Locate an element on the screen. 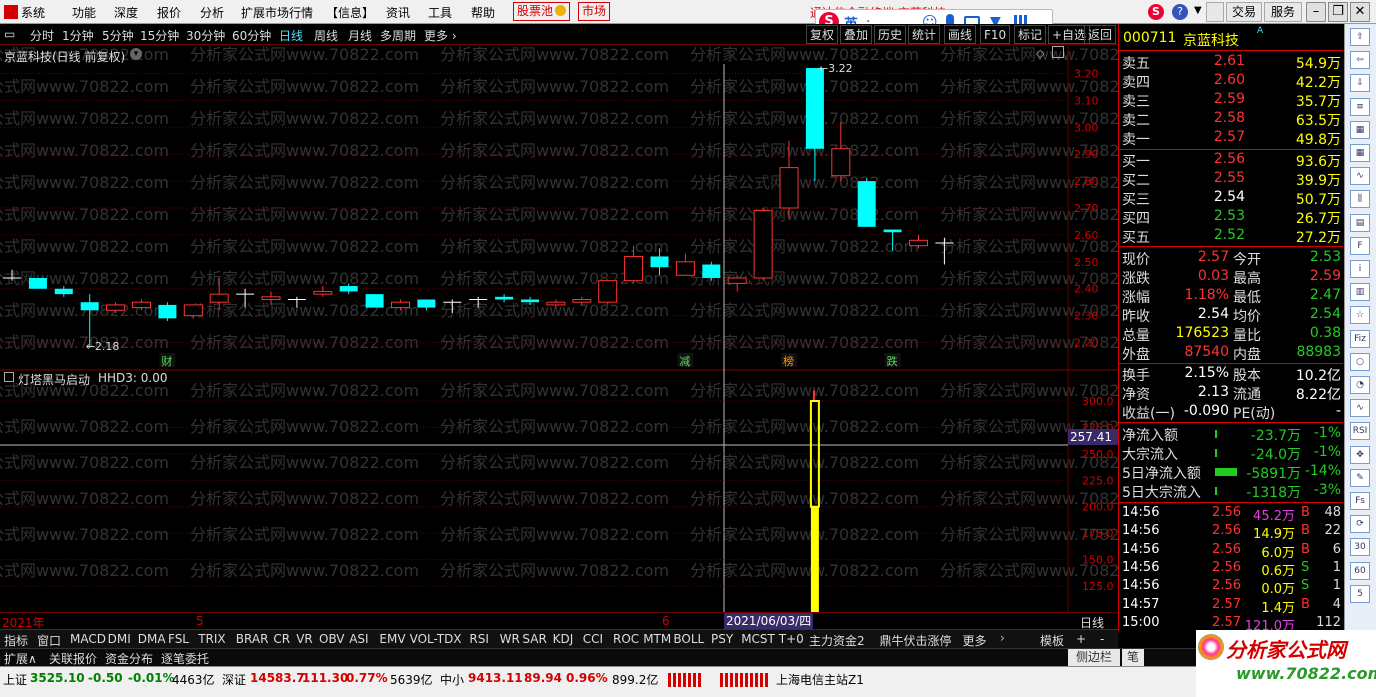  indicator-tab: RSI is located at coordinates (479, 639).